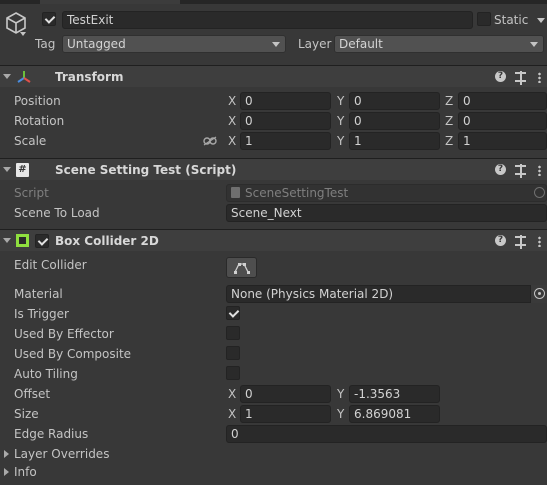 This screenshot has height=485, width=547. What do you see at coordinates (25, 472) in the screenshot?
I see `info-label: Info` at bounding box center [25, 472].